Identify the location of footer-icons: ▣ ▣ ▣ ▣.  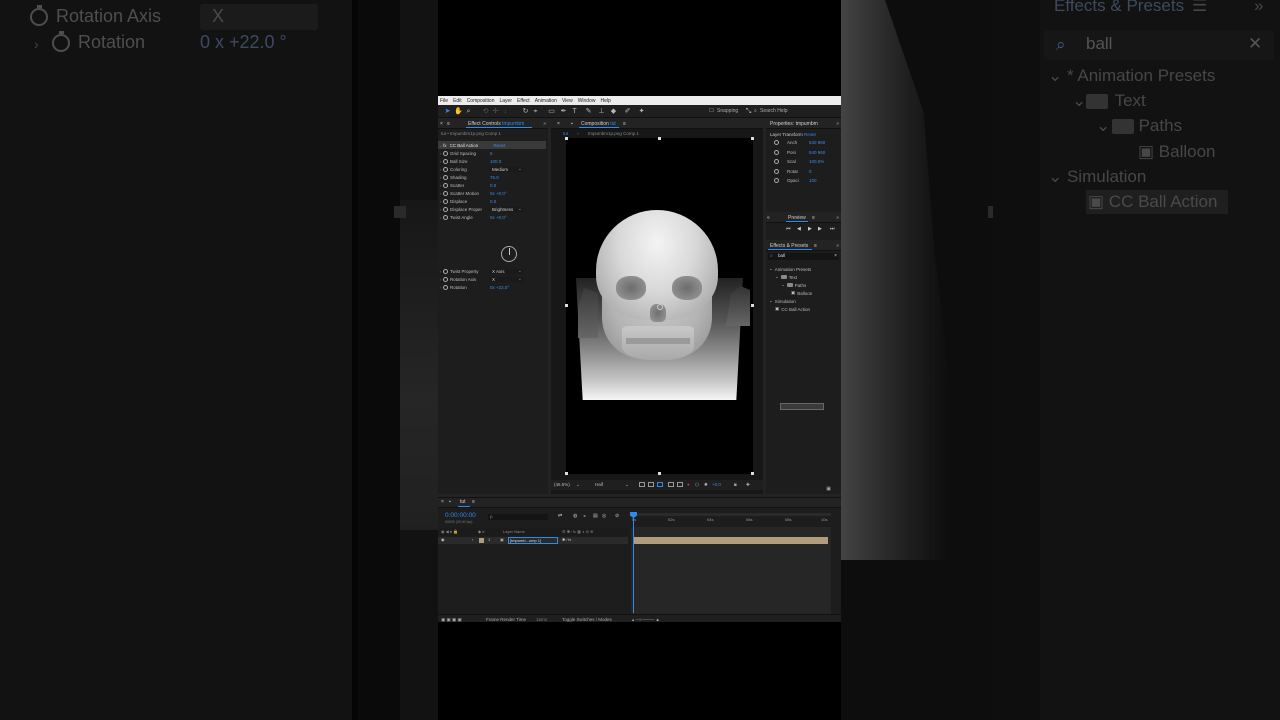
(451, 619).